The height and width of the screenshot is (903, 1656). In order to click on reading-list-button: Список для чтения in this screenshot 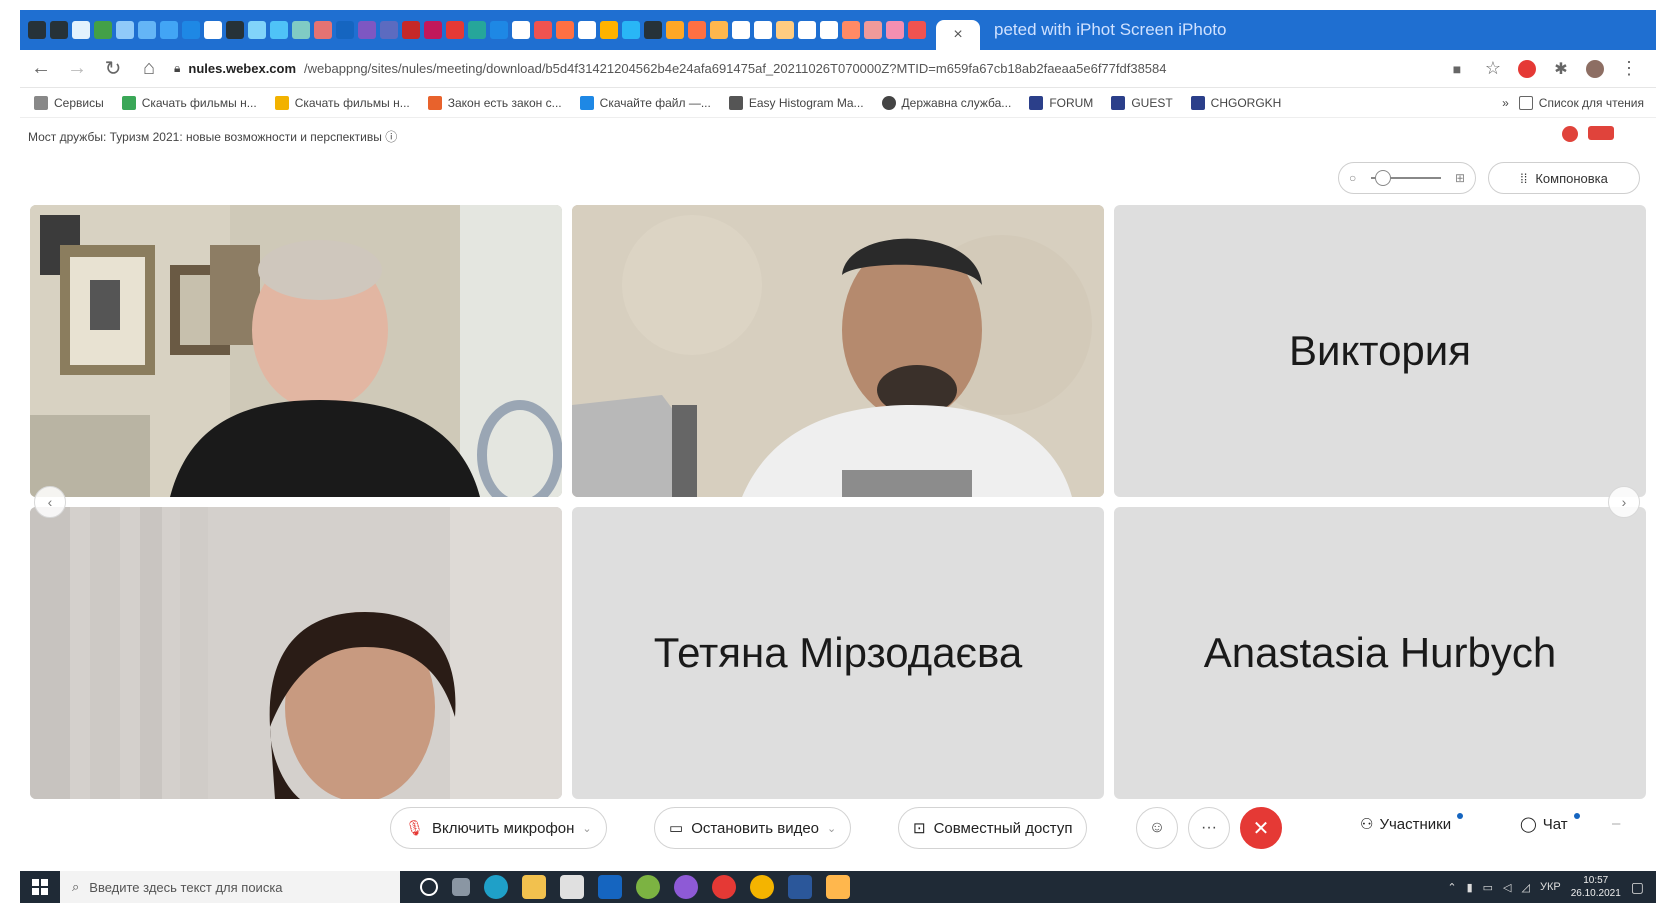, I will do `click(1581, 102)`.